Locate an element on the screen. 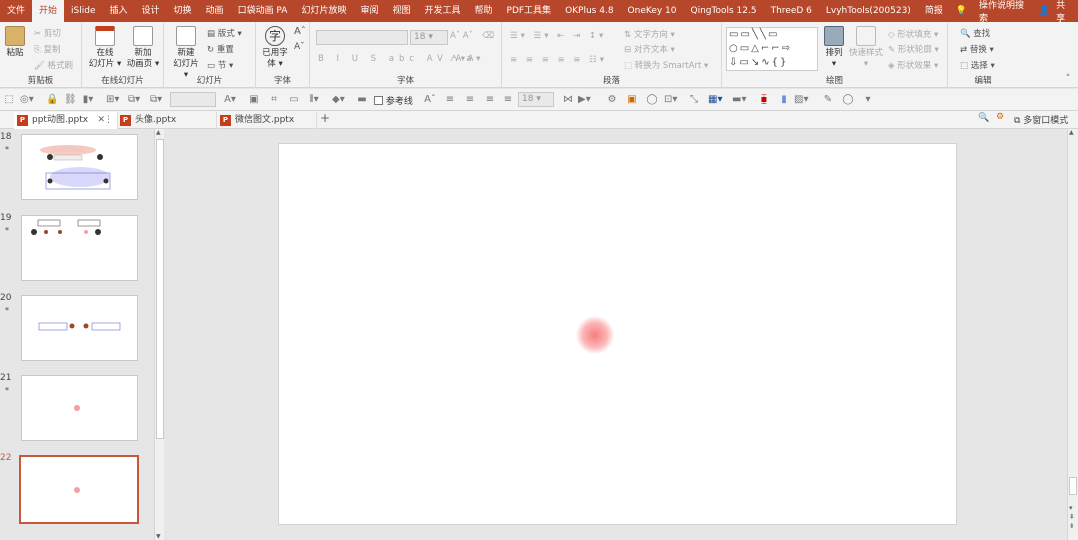 Image resolution: width=1078 pixels, height=540 pixels. tab-help: 帮助 is located at coordinates (484, 11).